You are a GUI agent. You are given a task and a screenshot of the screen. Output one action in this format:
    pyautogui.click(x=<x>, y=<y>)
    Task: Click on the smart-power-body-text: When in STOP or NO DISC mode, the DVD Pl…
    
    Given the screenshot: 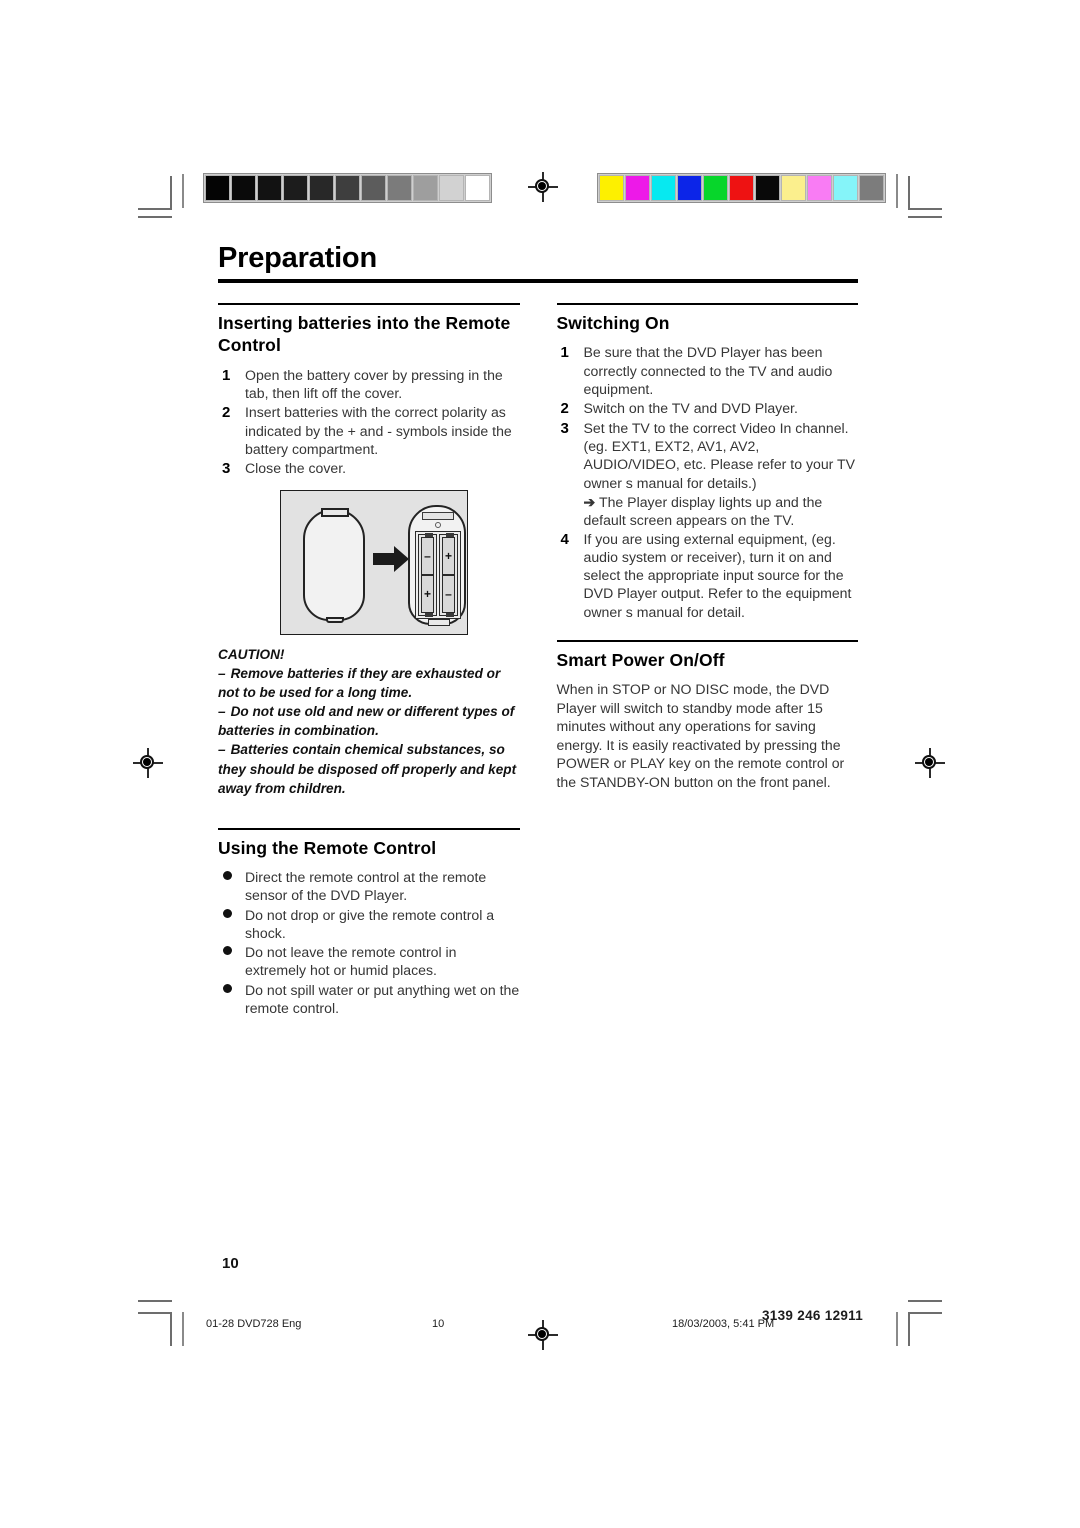 What is the action you would take?
    pyautogui.click(x=700, y=736)
    